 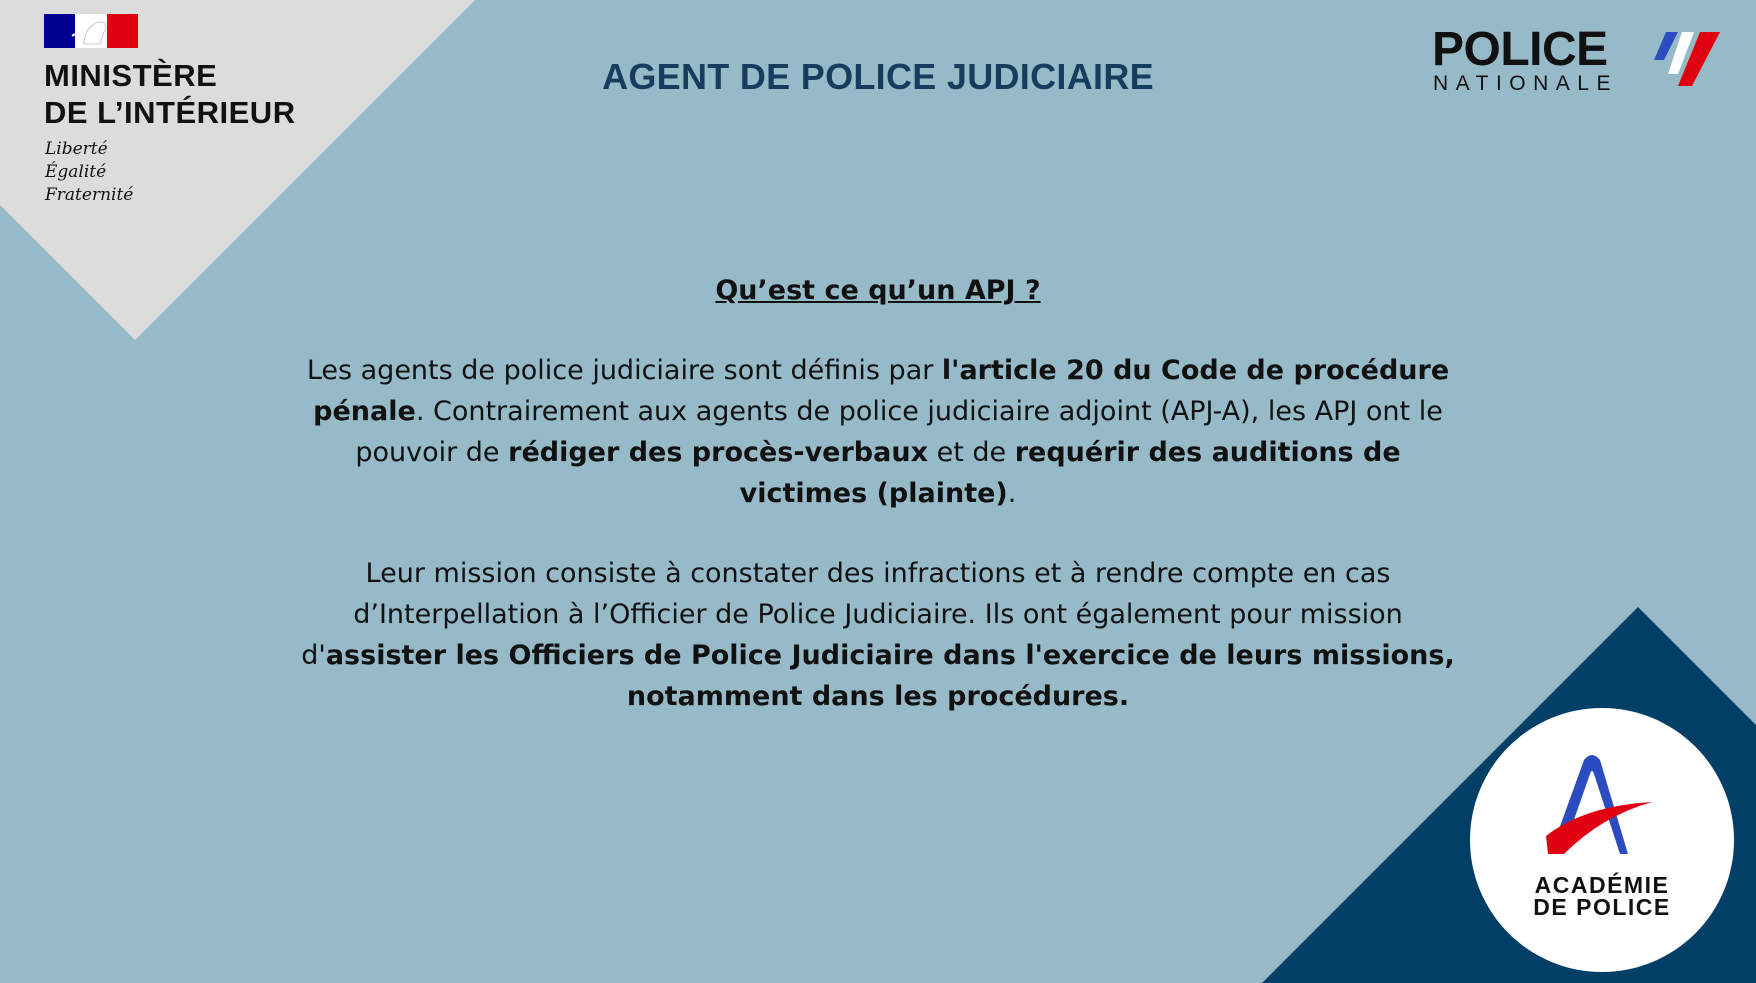 What do you see at coordinates (76, 172) in the screenshot?
I see `motto-egalite: Égalité` at bounding box center [76, 172].